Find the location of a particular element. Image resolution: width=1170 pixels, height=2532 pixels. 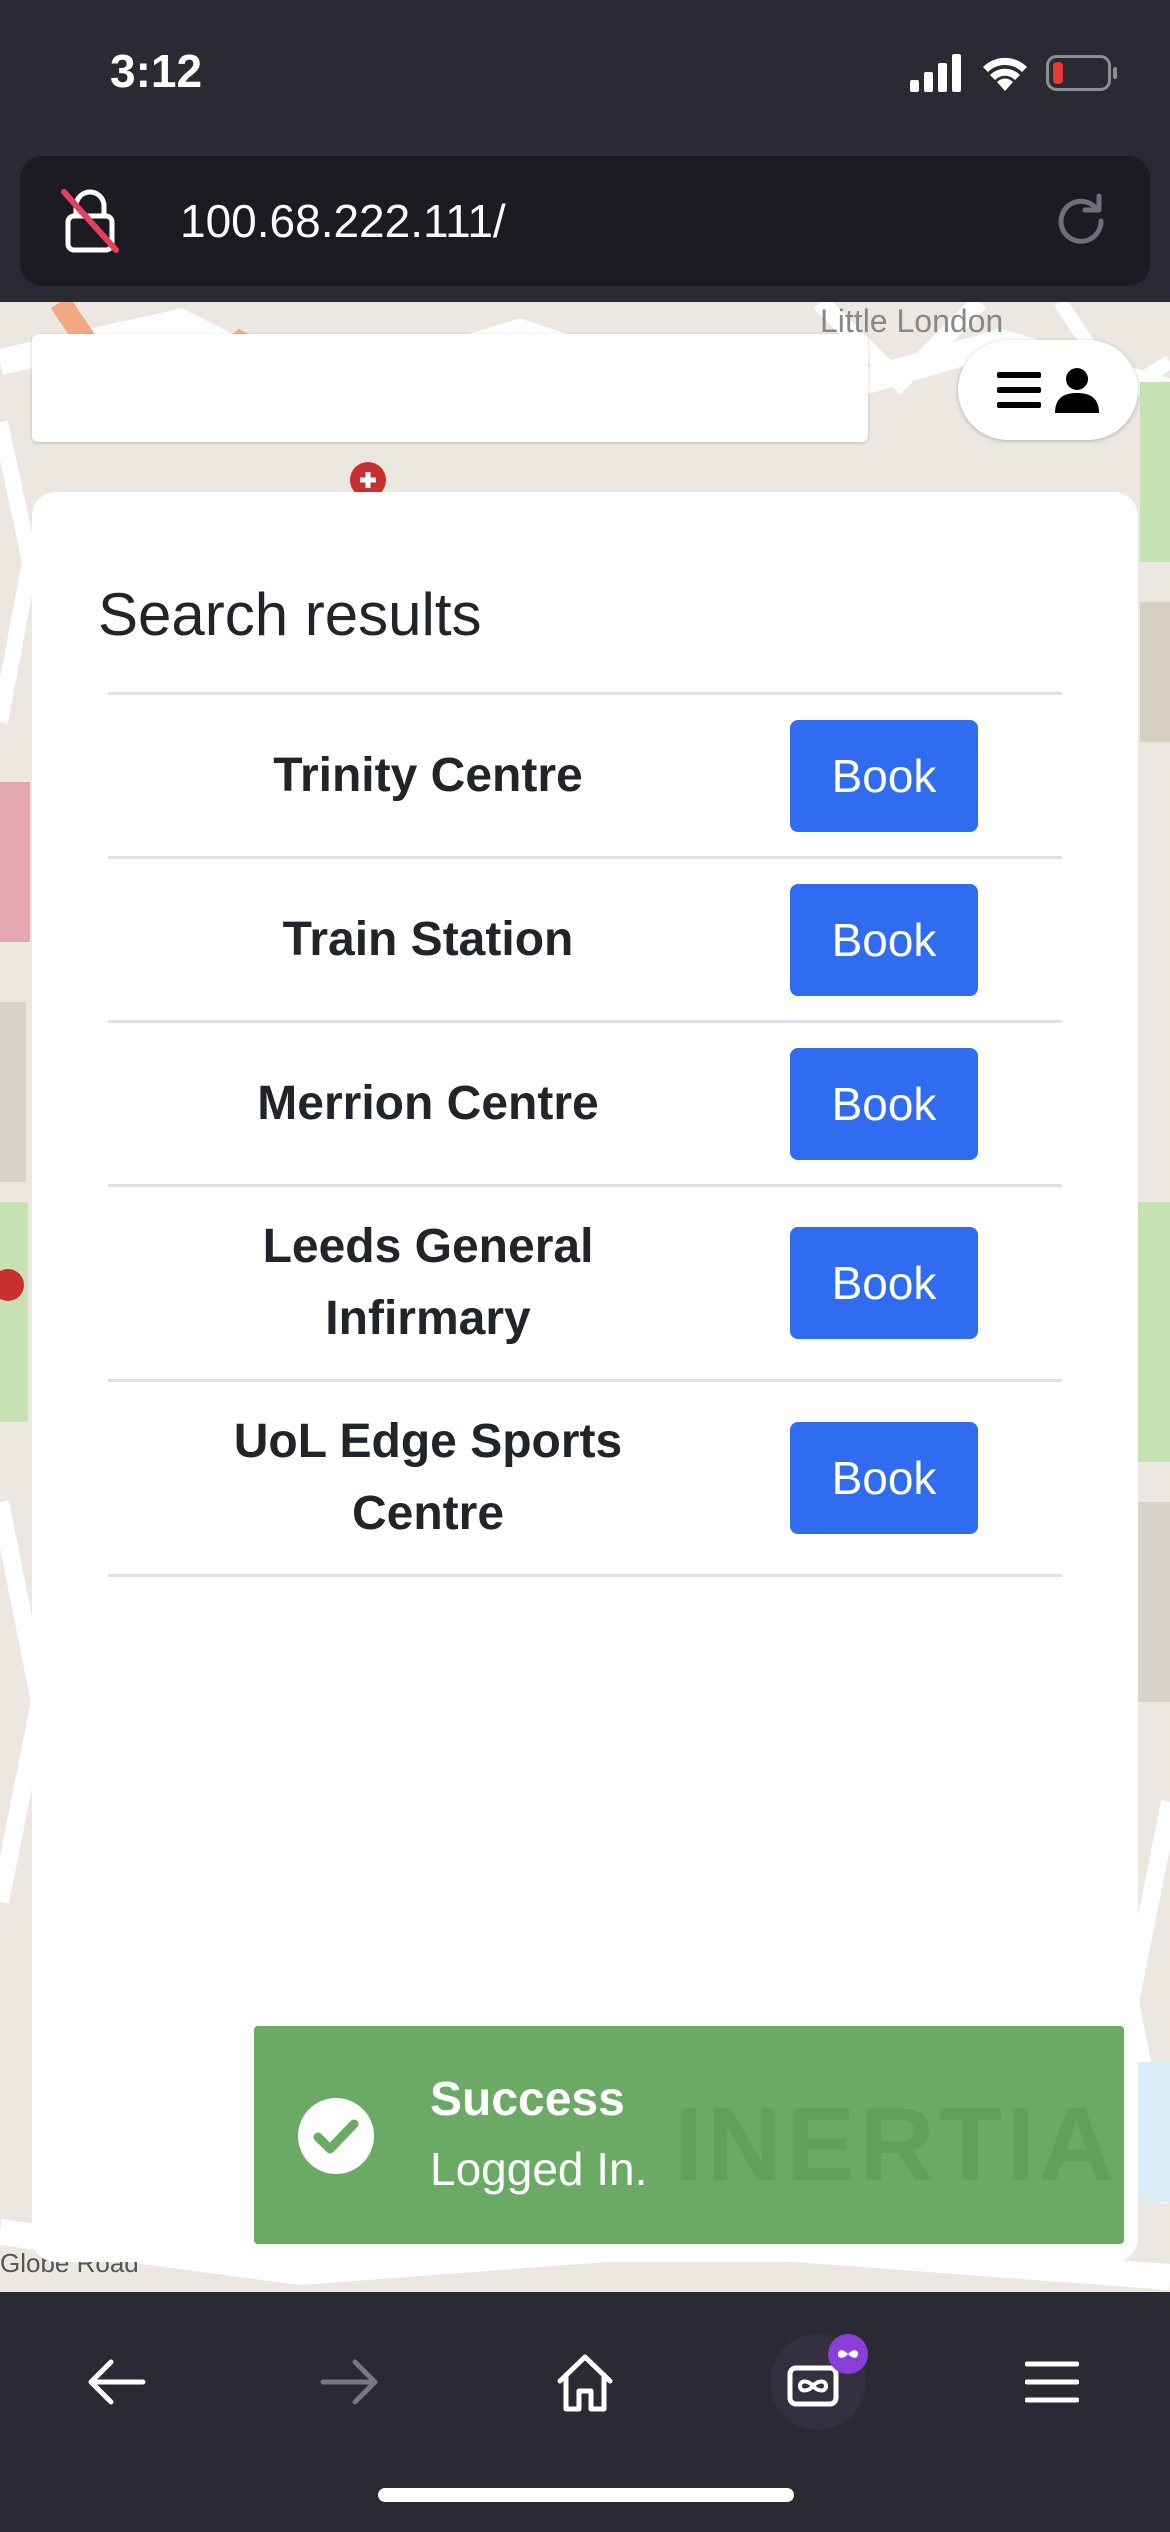

list-item: Merrion Centre Book is located at coordinates (585, 1105).